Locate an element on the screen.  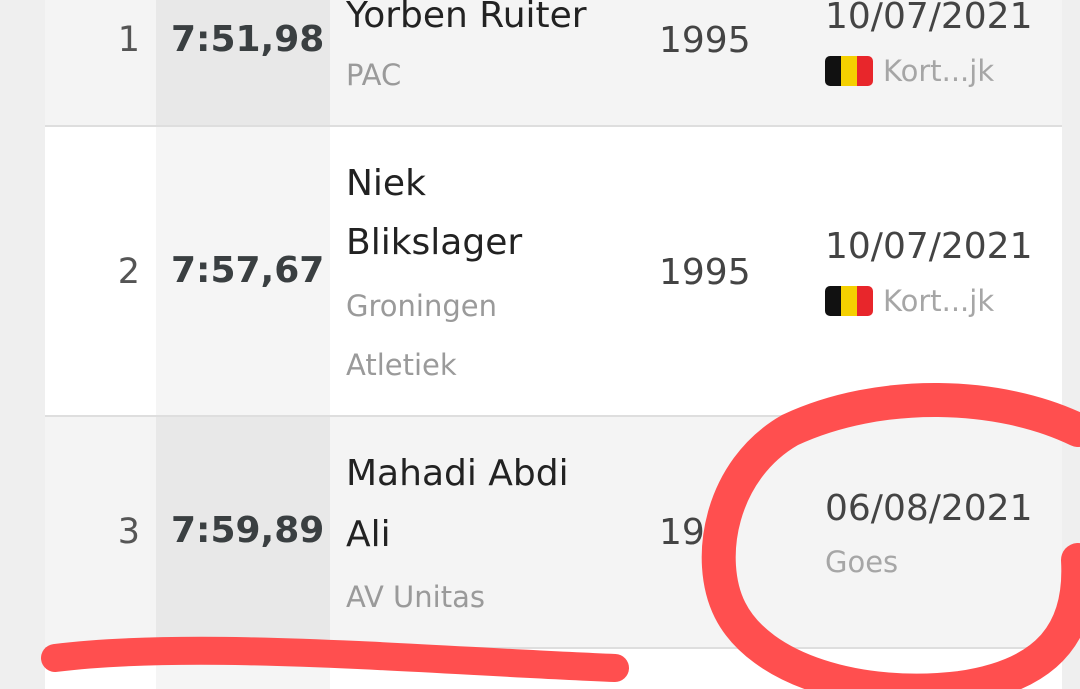
club-label: Groningen is located at coordinates (421, 306).